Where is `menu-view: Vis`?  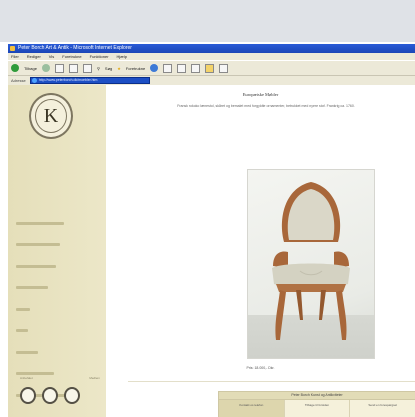
menu-view: Vis is located at coordinates (51, 56).